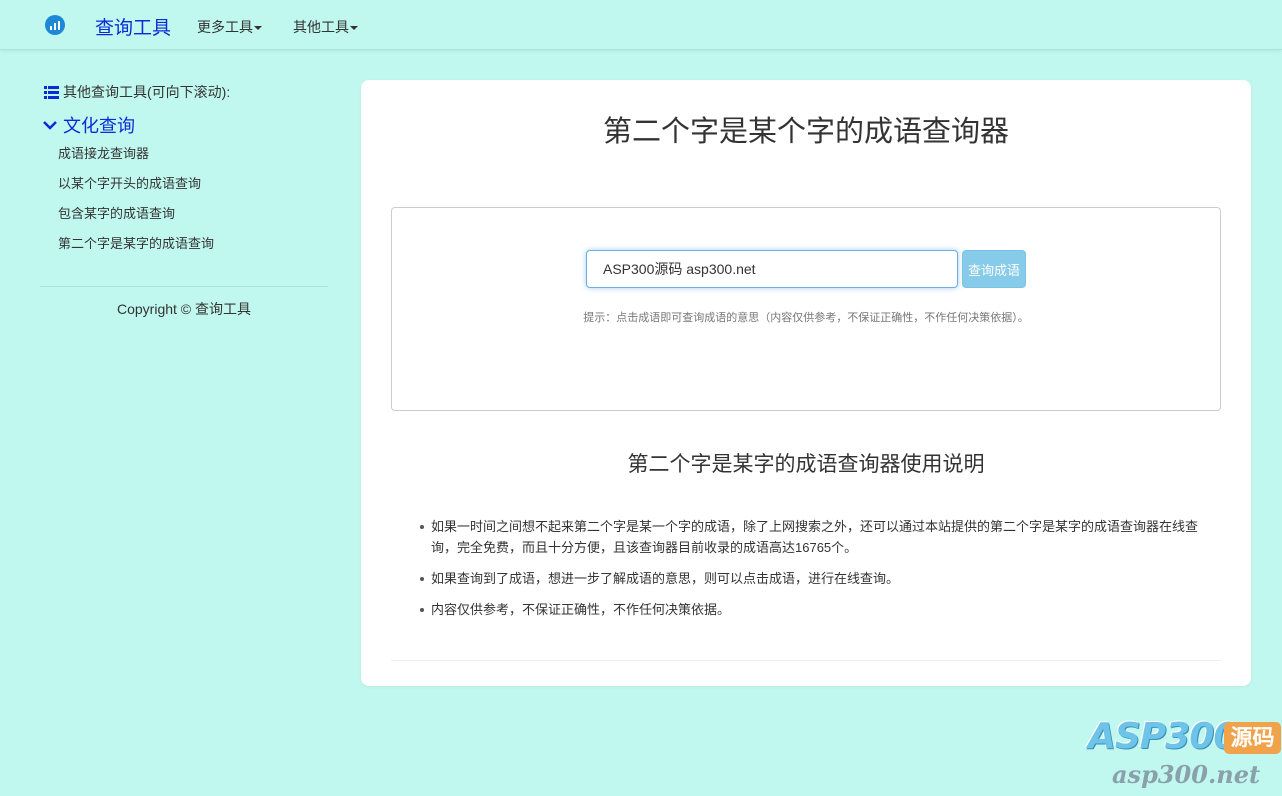  I want to click on watermark-logo: ASP300, so click(1163, 736).